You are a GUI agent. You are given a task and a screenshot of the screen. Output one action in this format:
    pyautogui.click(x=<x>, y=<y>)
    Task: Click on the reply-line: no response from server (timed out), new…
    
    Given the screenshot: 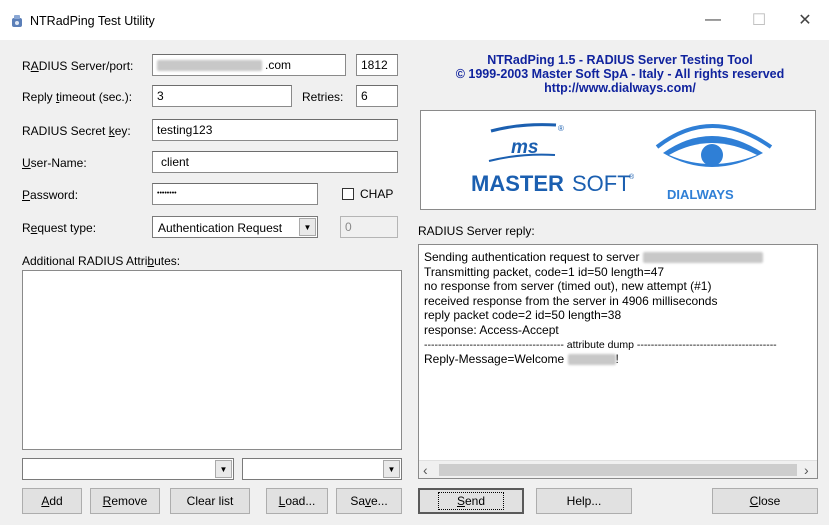 What is the action you would take?
    pyautogui.click(x=568, y=286)
    